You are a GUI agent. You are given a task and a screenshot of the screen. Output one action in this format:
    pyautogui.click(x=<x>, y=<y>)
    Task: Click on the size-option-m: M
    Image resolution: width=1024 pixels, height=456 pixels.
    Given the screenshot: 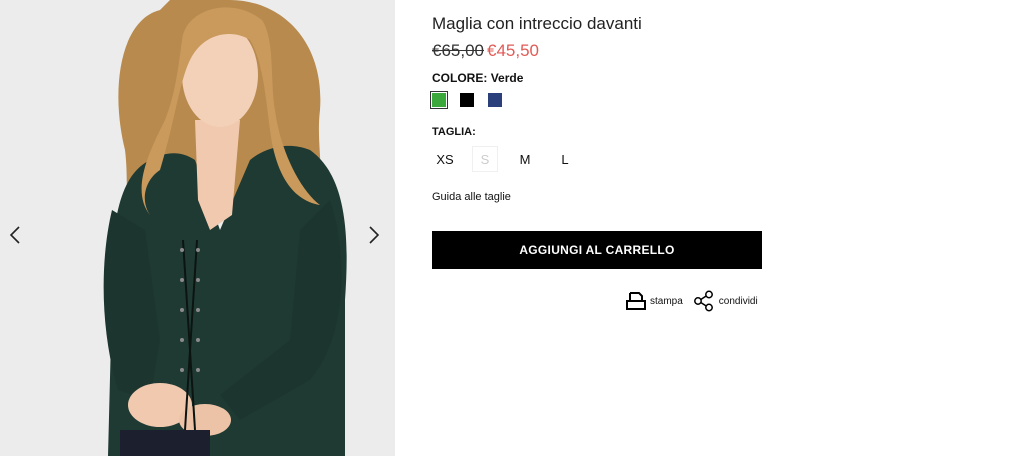 What is the action you would take?
    pyautogui.click(x=525, y=159)
    